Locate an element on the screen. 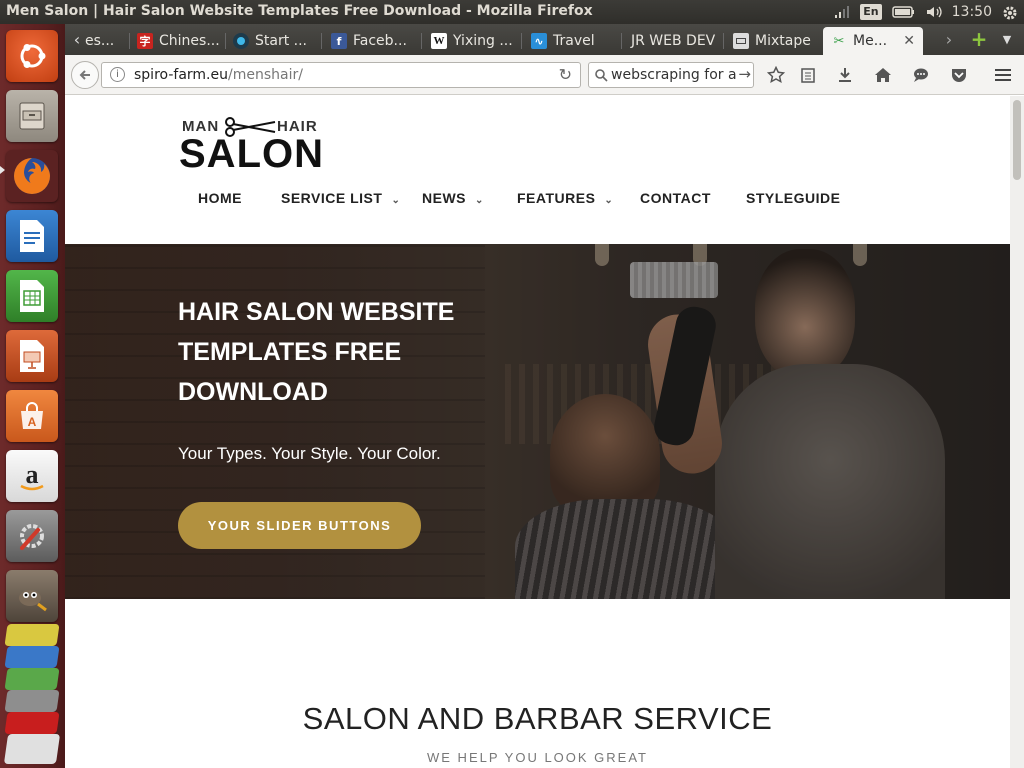 The height and width of the screenshot is (768, 1024). hero-tagline: Your Types. Your Style. Your Color. is located at coordinates (309, 453).